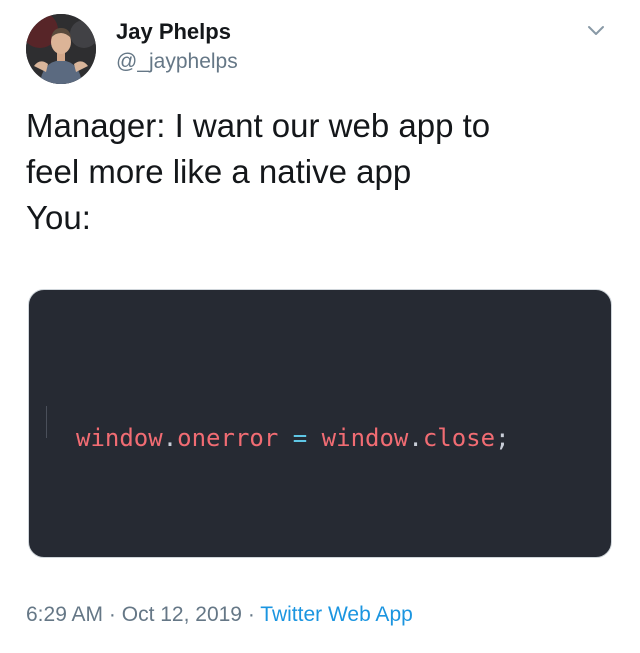  I want to click on tweet-meta: 6:29 AM · Oct 12, 2019 · Twitter Web App, so click(219, 615).